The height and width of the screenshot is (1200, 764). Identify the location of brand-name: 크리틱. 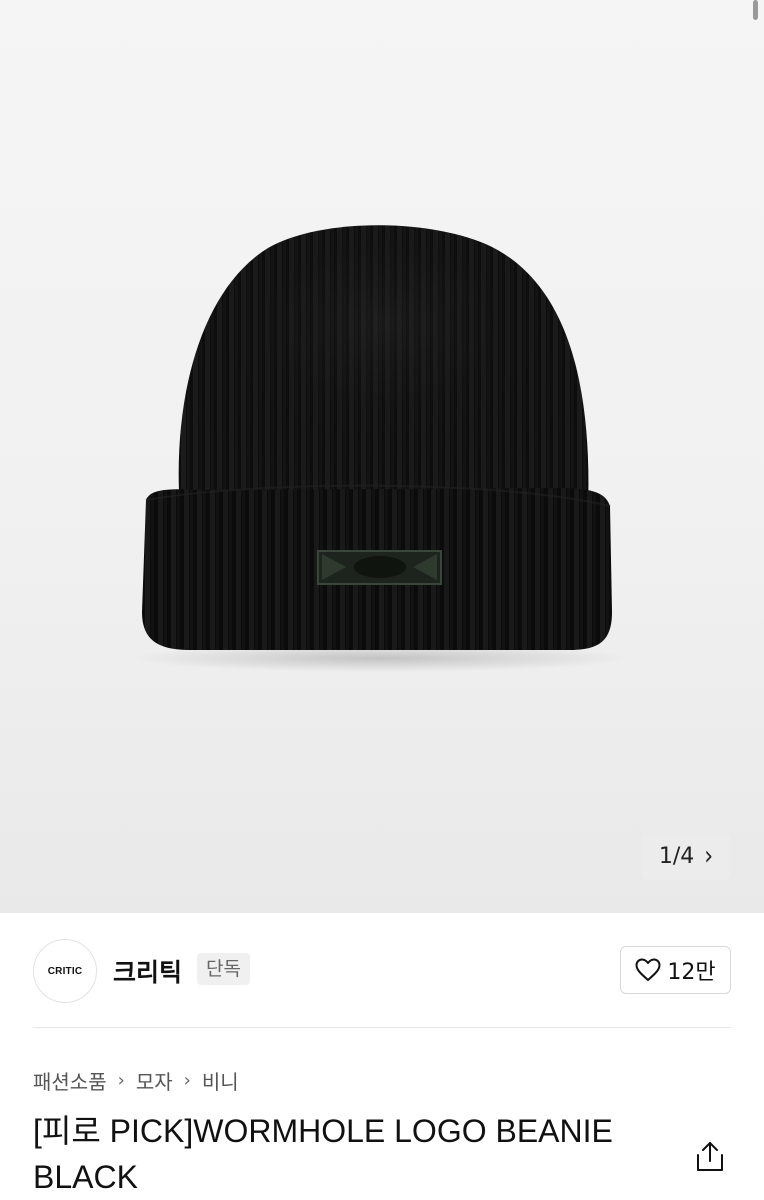
(147, 971).